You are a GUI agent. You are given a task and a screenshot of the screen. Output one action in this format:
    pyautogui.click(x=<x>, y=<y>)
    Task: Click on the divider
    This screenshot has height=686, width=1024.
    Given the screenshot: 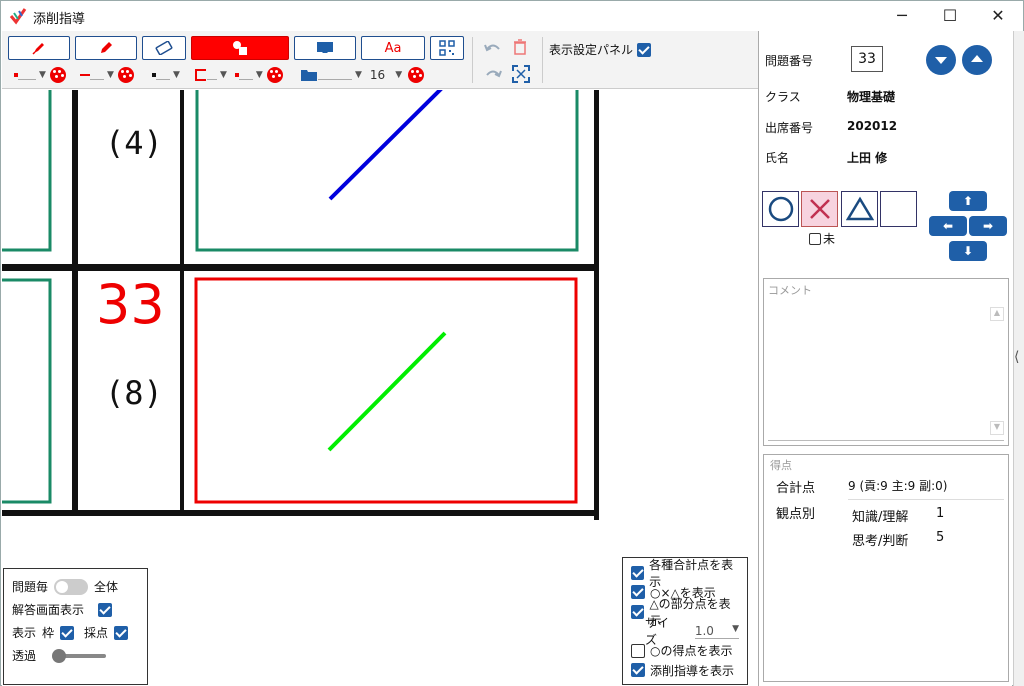 What is the action you would take?
    pyautogui.click(x=926, y=499)
    